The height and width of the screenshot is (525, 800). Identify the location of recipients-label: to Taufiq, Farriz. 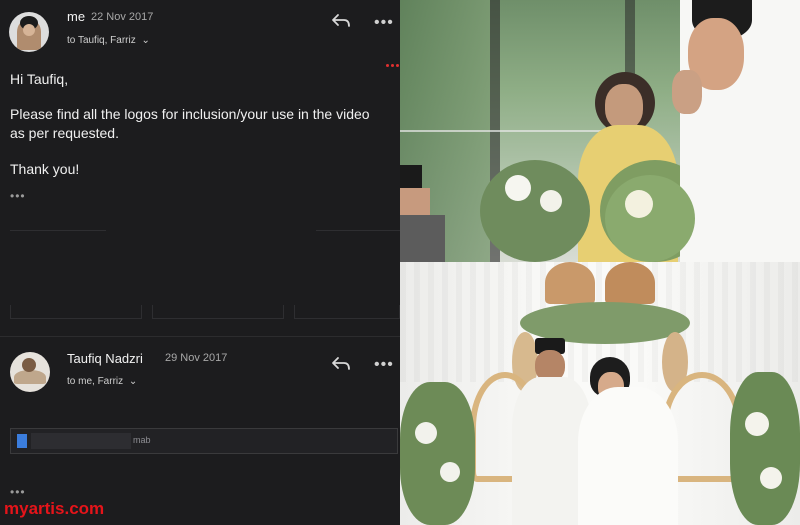
(101, 40).